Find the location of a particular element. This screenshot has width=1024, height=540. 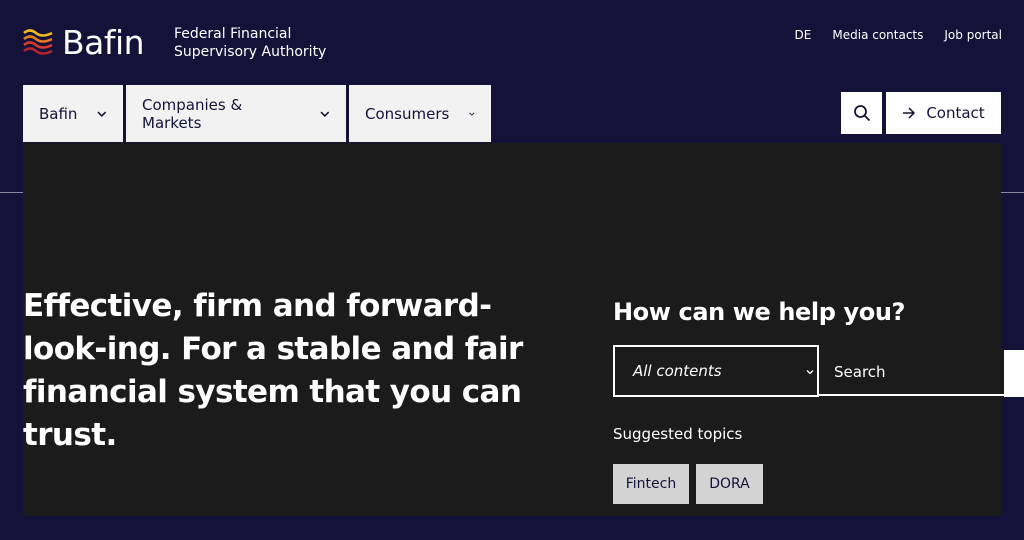

search-submit-button is located at coordinates (1014, 373).